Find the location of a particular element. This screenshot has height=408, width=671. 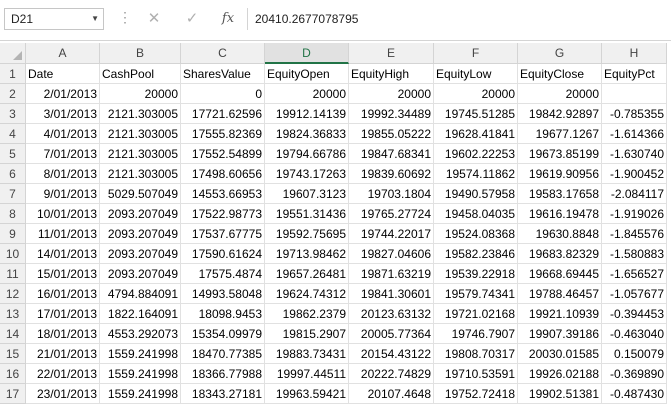

cell-g17: 19902.51381 is located at coordinates (560, 394).